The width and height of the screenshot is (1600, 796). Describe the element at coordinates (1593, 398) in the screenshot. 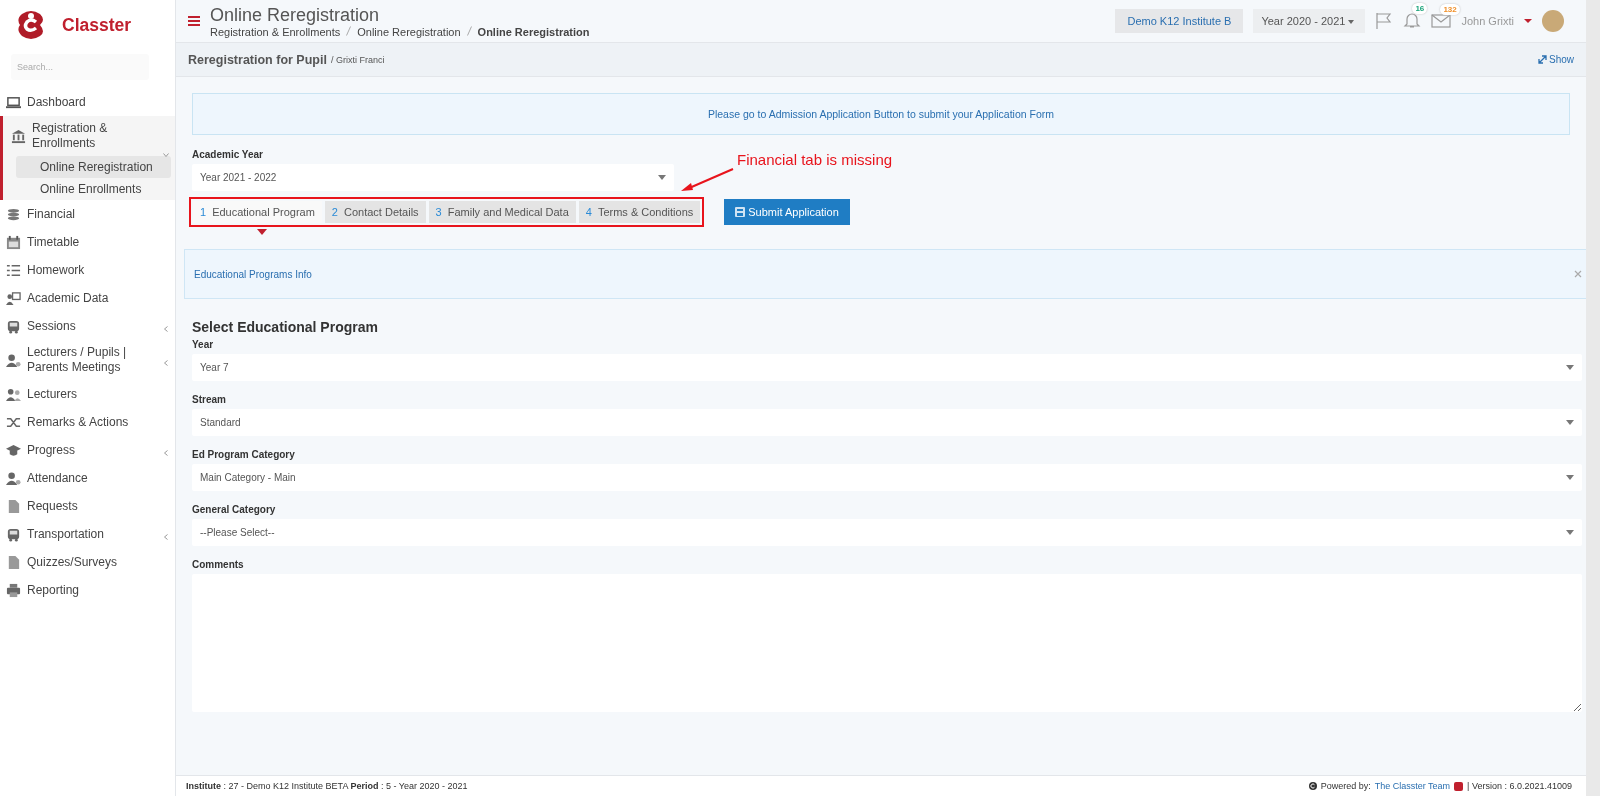

I see `scrollbar` at that location.